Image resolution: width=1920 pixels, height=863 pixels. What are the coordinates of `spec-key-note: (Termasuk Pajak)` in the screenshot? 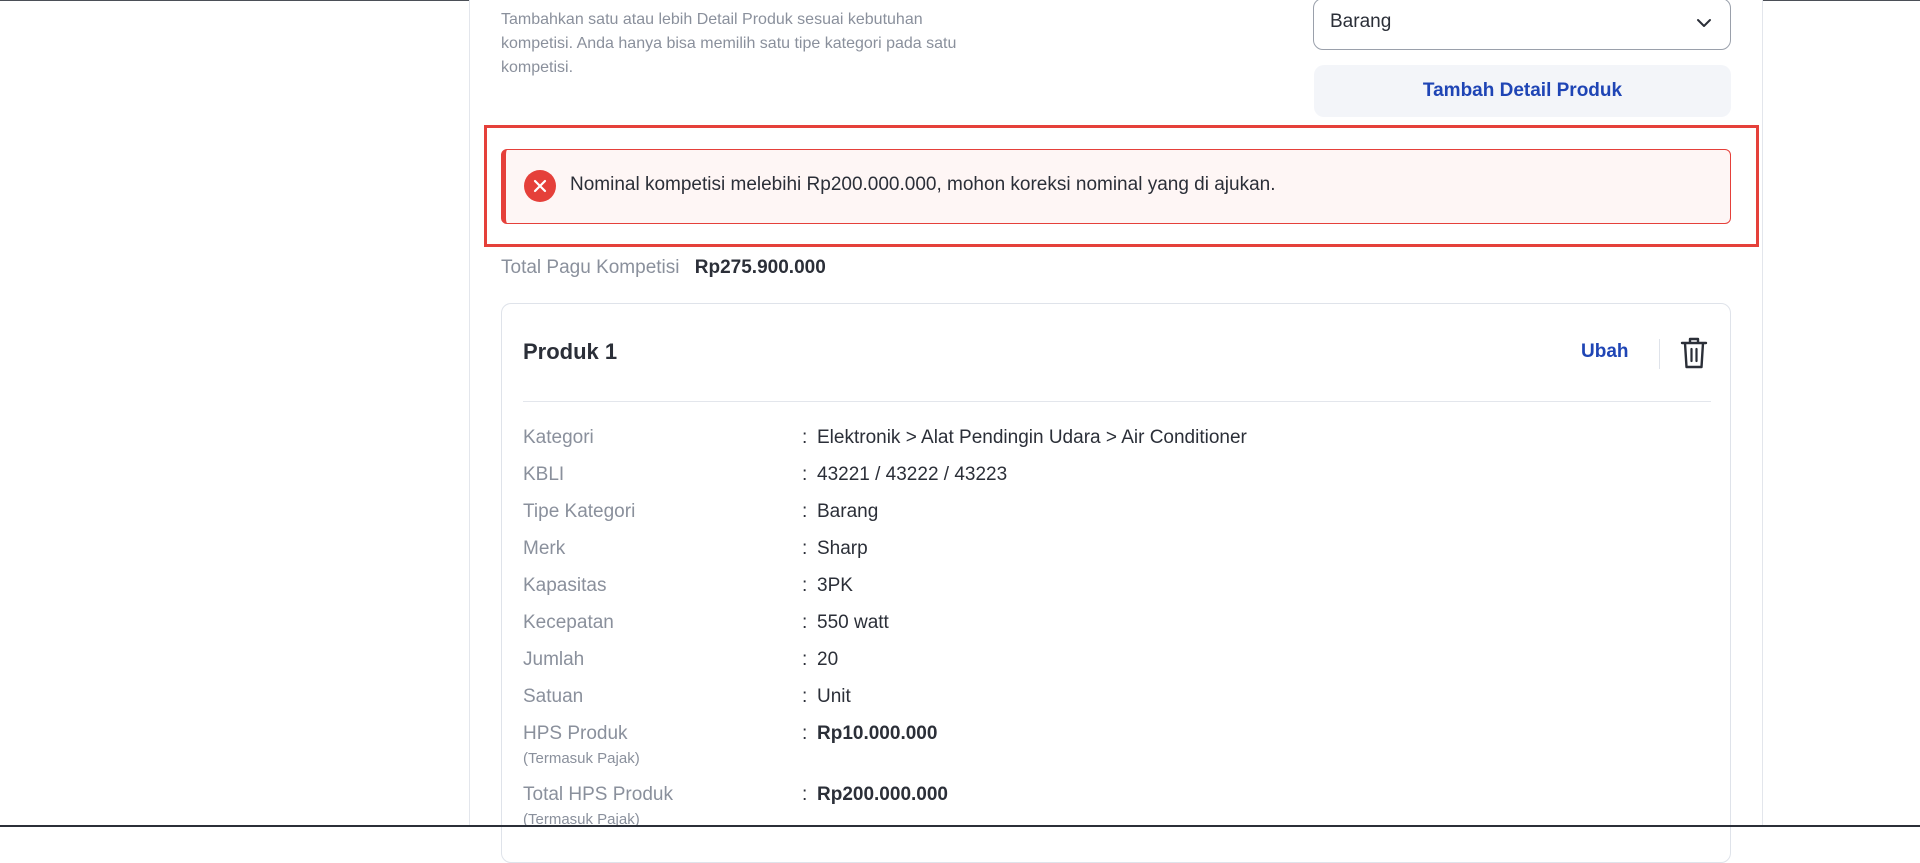 It's located at (581, 758).